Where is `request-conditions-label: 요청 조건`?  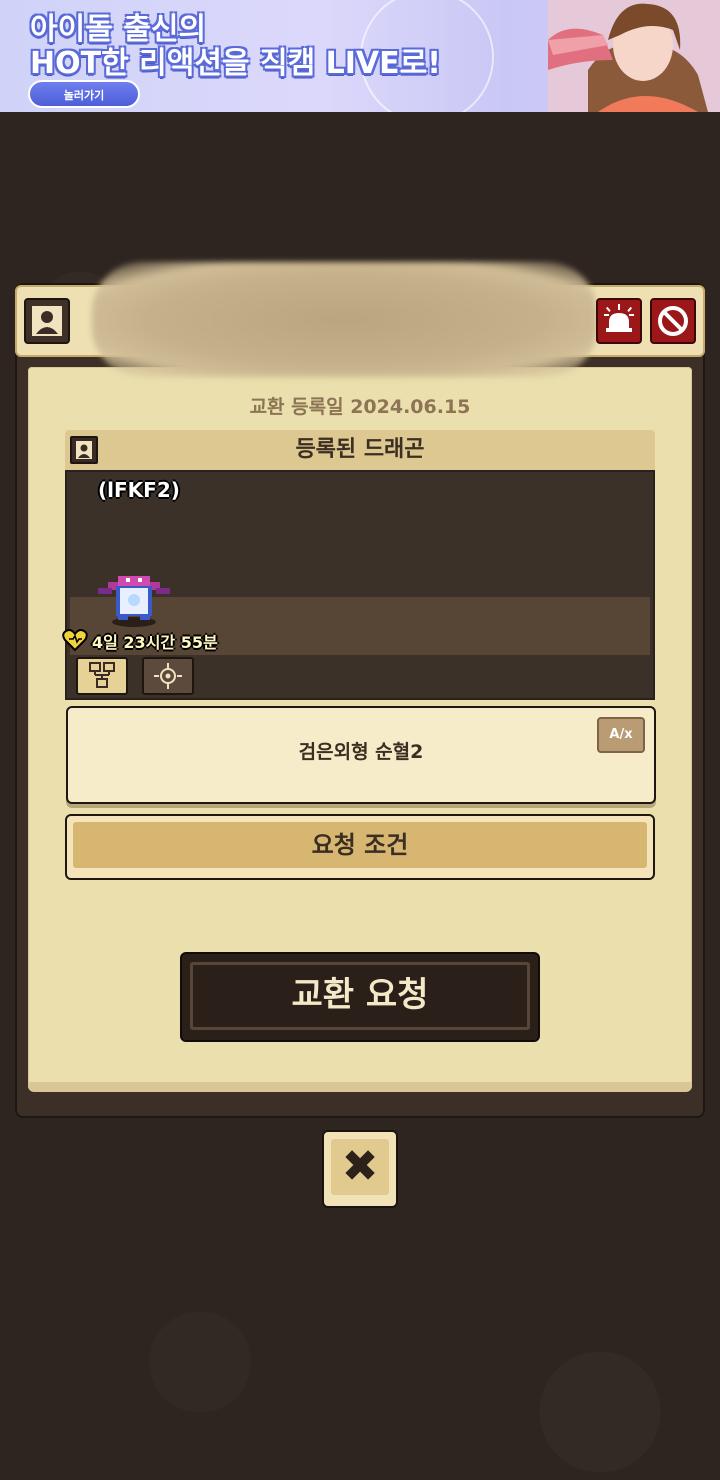 request-conditions-label: 요청 조건 is located at coordinates (360, 845).